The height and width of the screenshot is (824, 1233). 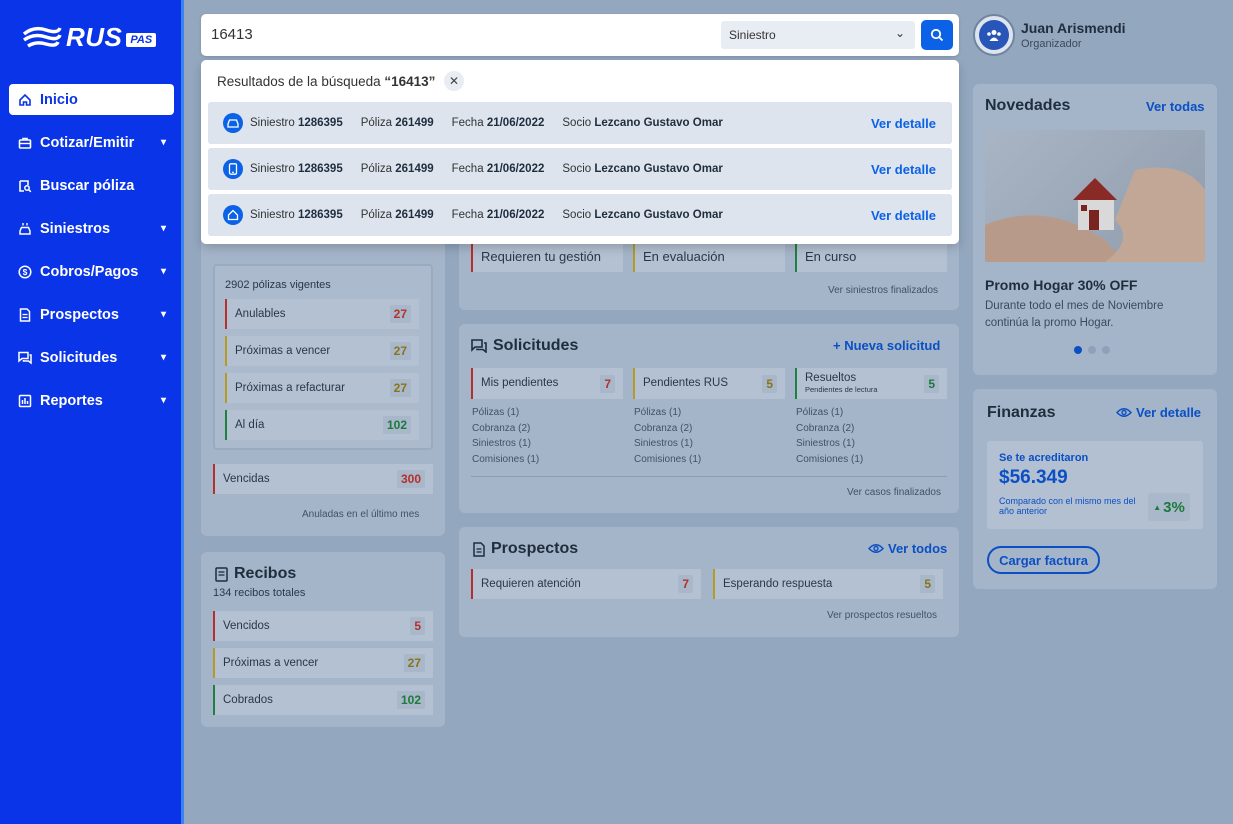 What do you see at coordinates (1095, 196) in the screenshot?
I see `promo-image` at bounding box center [1095, 196].